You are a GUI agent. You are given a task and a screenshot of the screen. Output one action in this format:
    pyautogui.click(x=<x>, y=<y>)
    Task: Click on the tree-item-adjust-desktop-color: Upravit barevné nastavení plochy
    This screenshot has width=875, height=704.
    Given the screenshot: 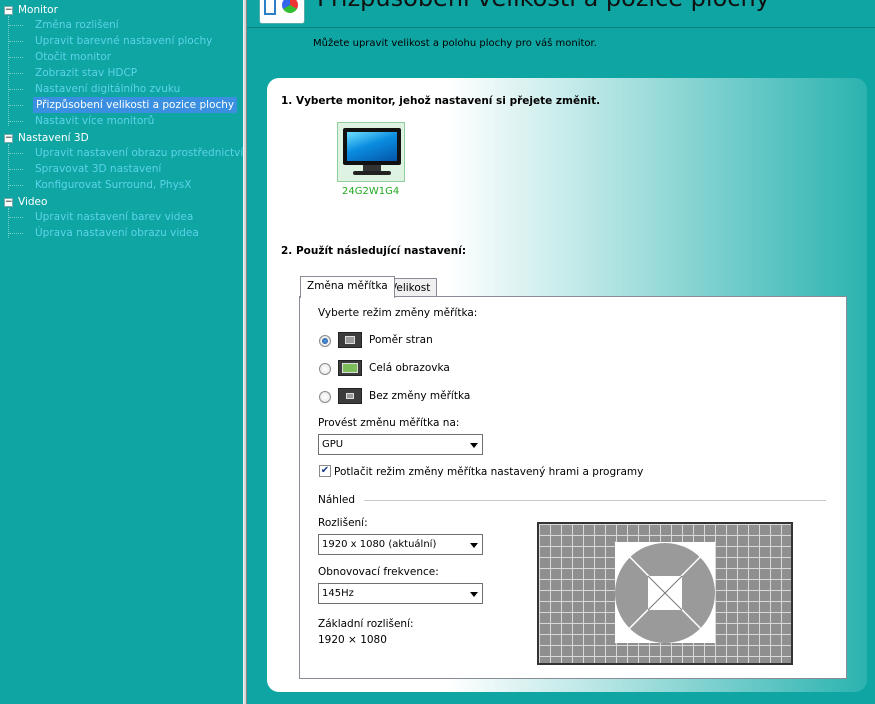 What is the action you would take?
    pyautogui.click(x=121, y=41)
    